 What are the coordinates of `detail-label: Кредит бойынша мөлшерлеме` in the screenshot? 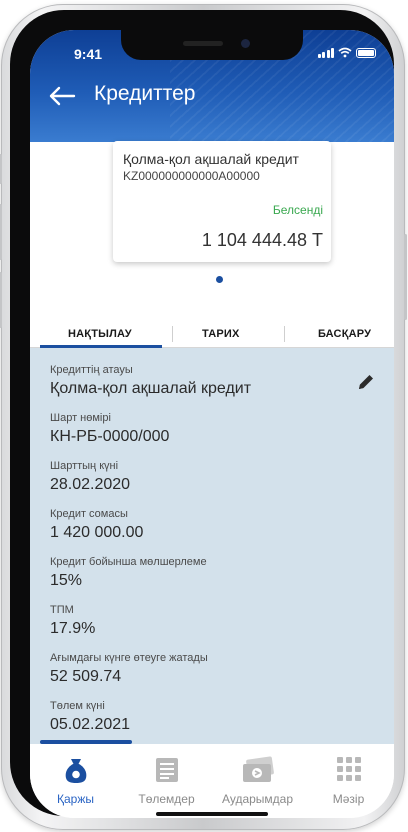 It's located at (128, 562).